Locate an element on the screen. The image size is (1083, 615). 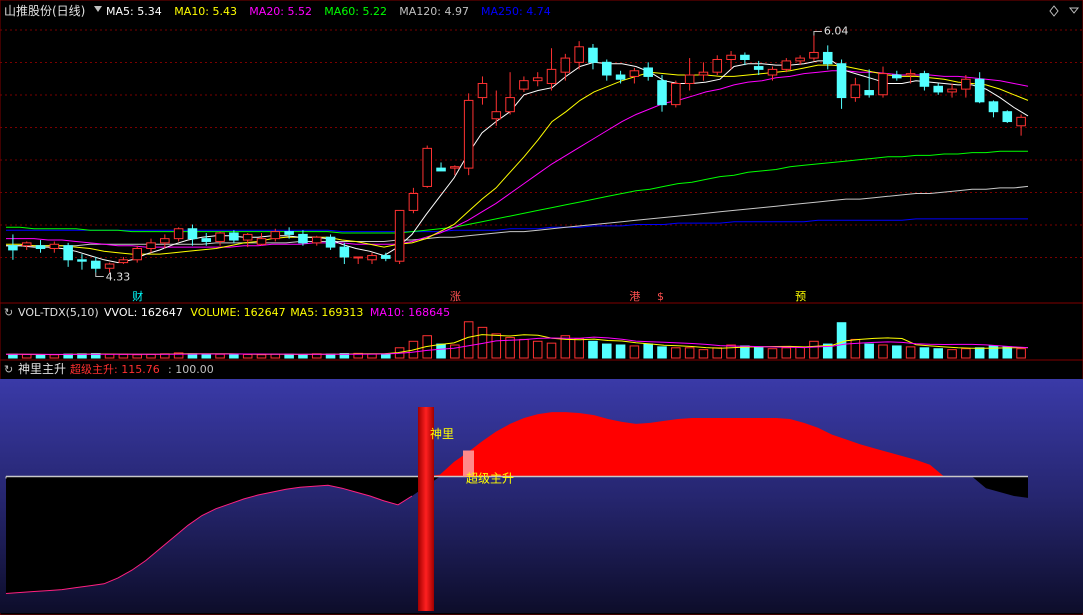
high-price-label: 6.04 is located at coordinates (836, 31).